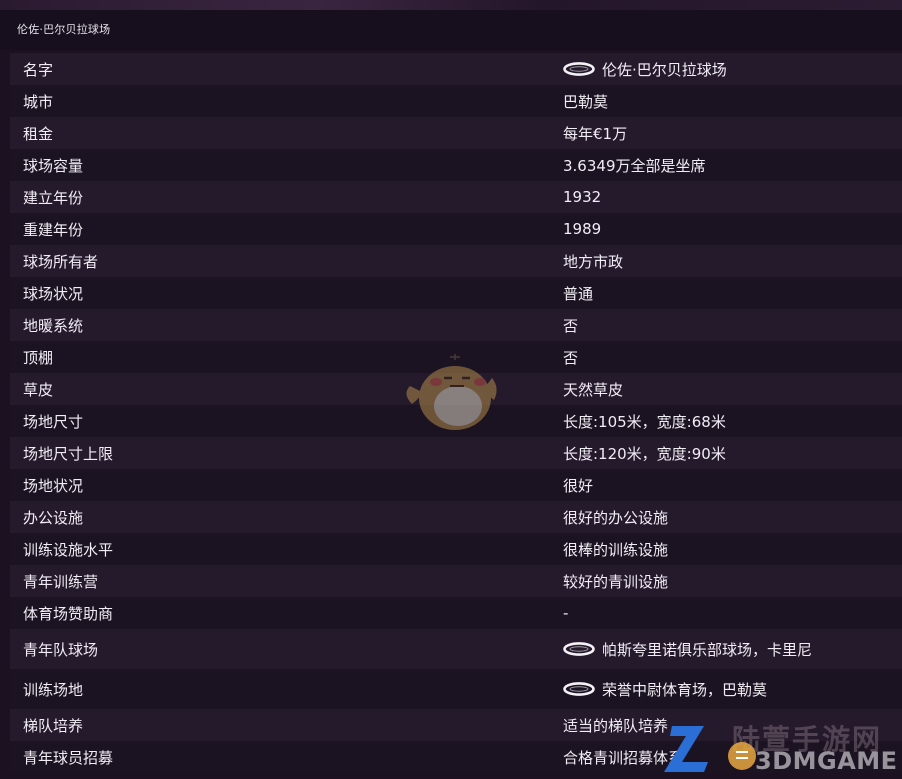 Image resolution: width=902 pixels, height=779 pixels. I want to click on row-value: 1932, so click(582, 197).